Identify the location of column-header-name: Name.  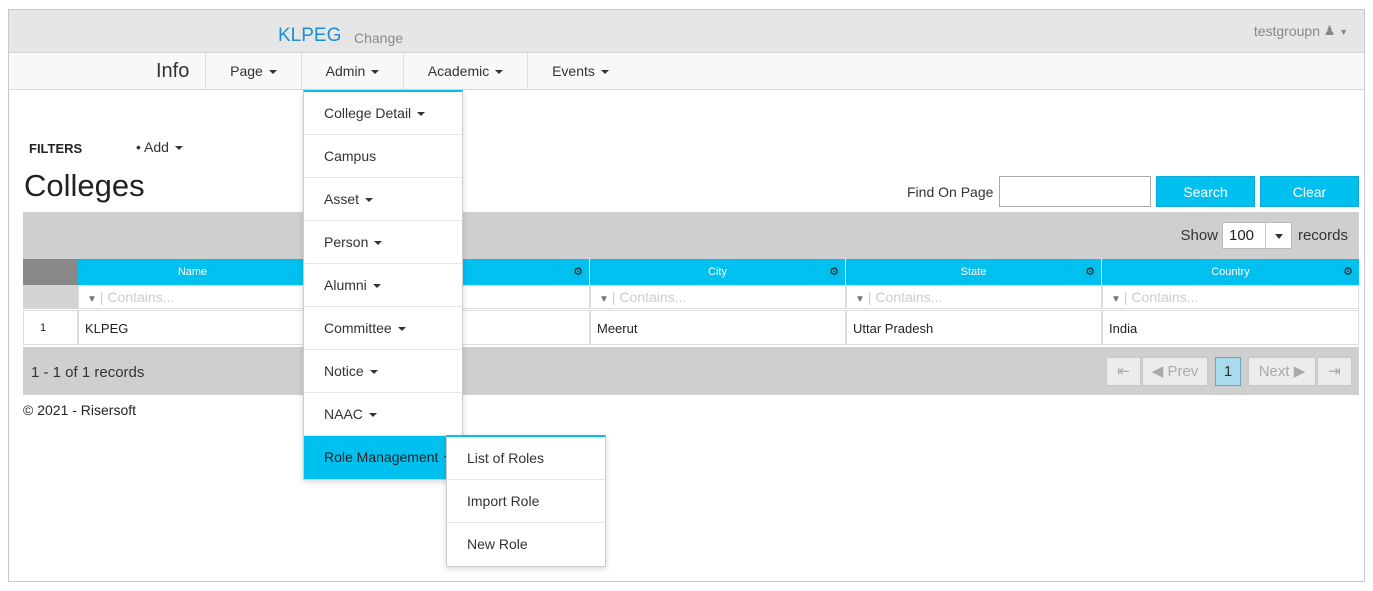
(193, 272).